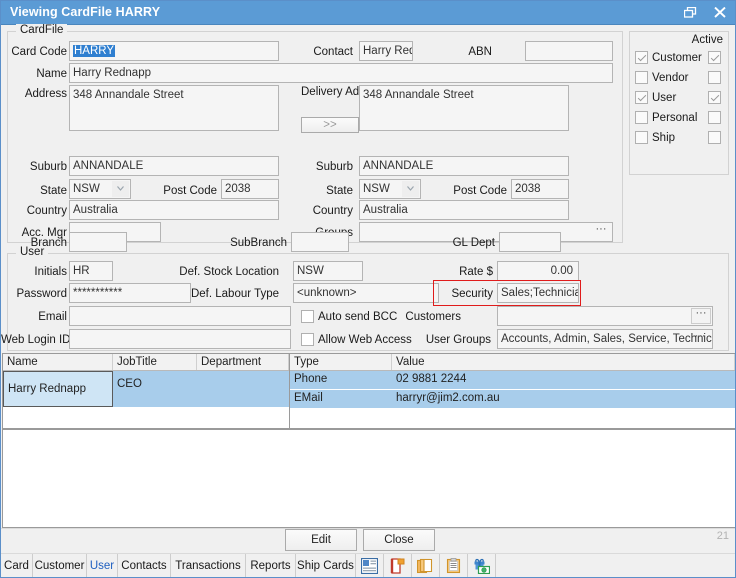 The width and height of the screenshot is (736, 578). Describe the element at coordinates (454, 565) in the screenshot. I see `clipboard-icon-button` at that location.